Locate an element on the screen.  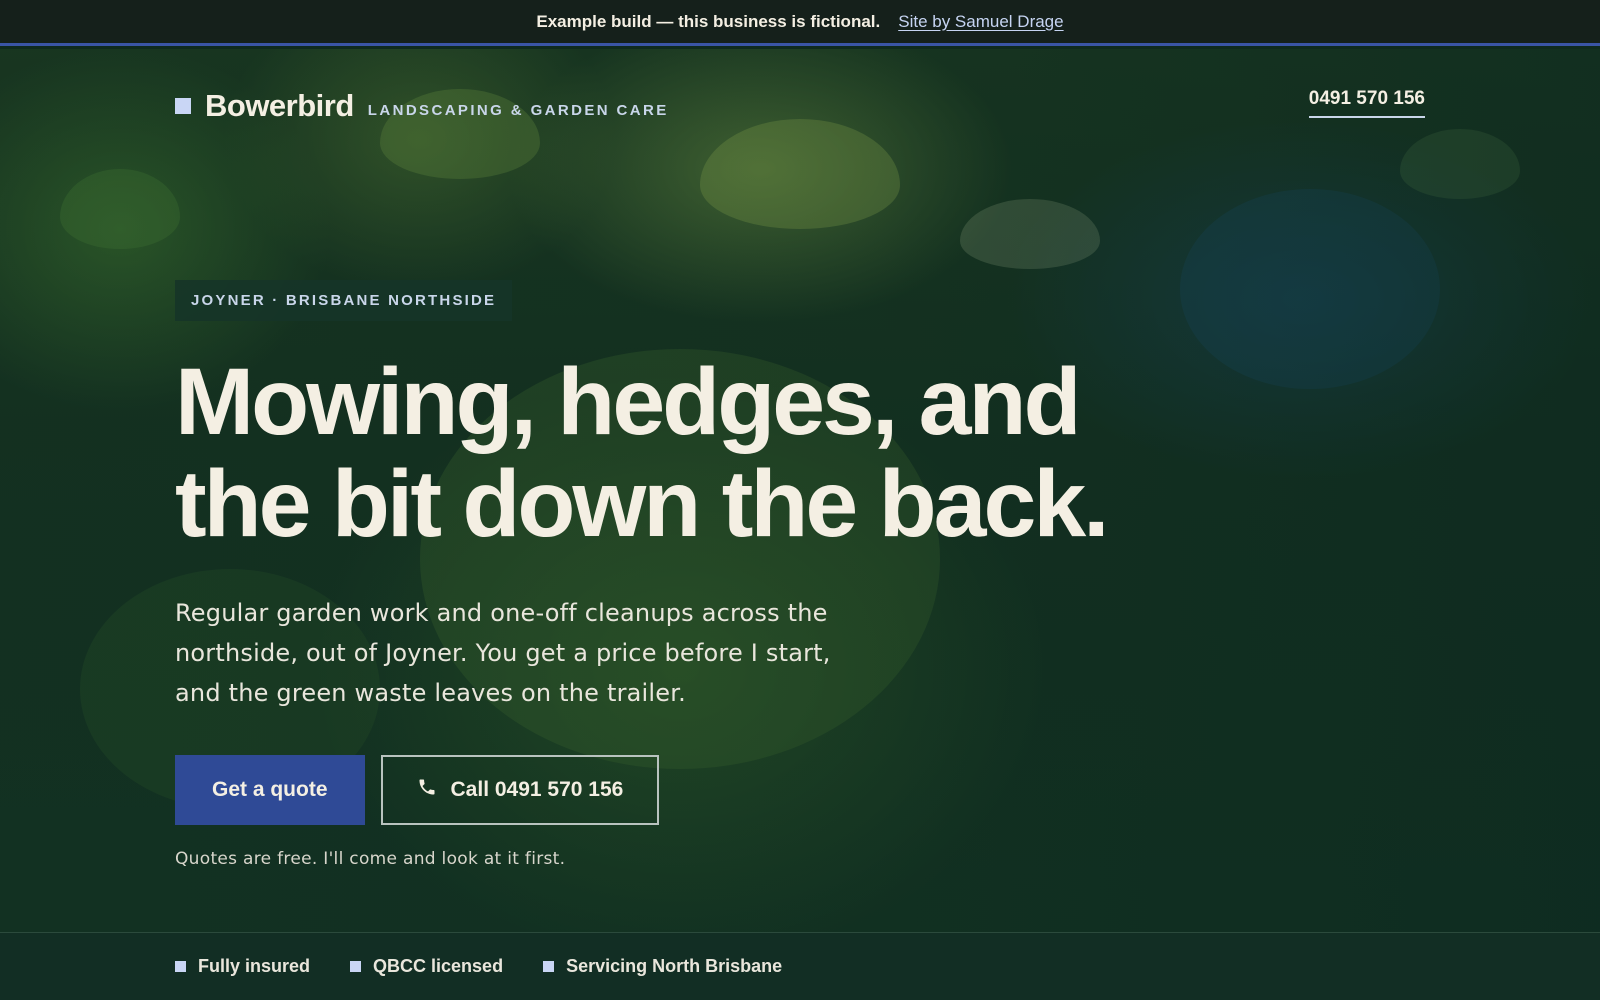
logo-mark is located at coordinates (183, 106).